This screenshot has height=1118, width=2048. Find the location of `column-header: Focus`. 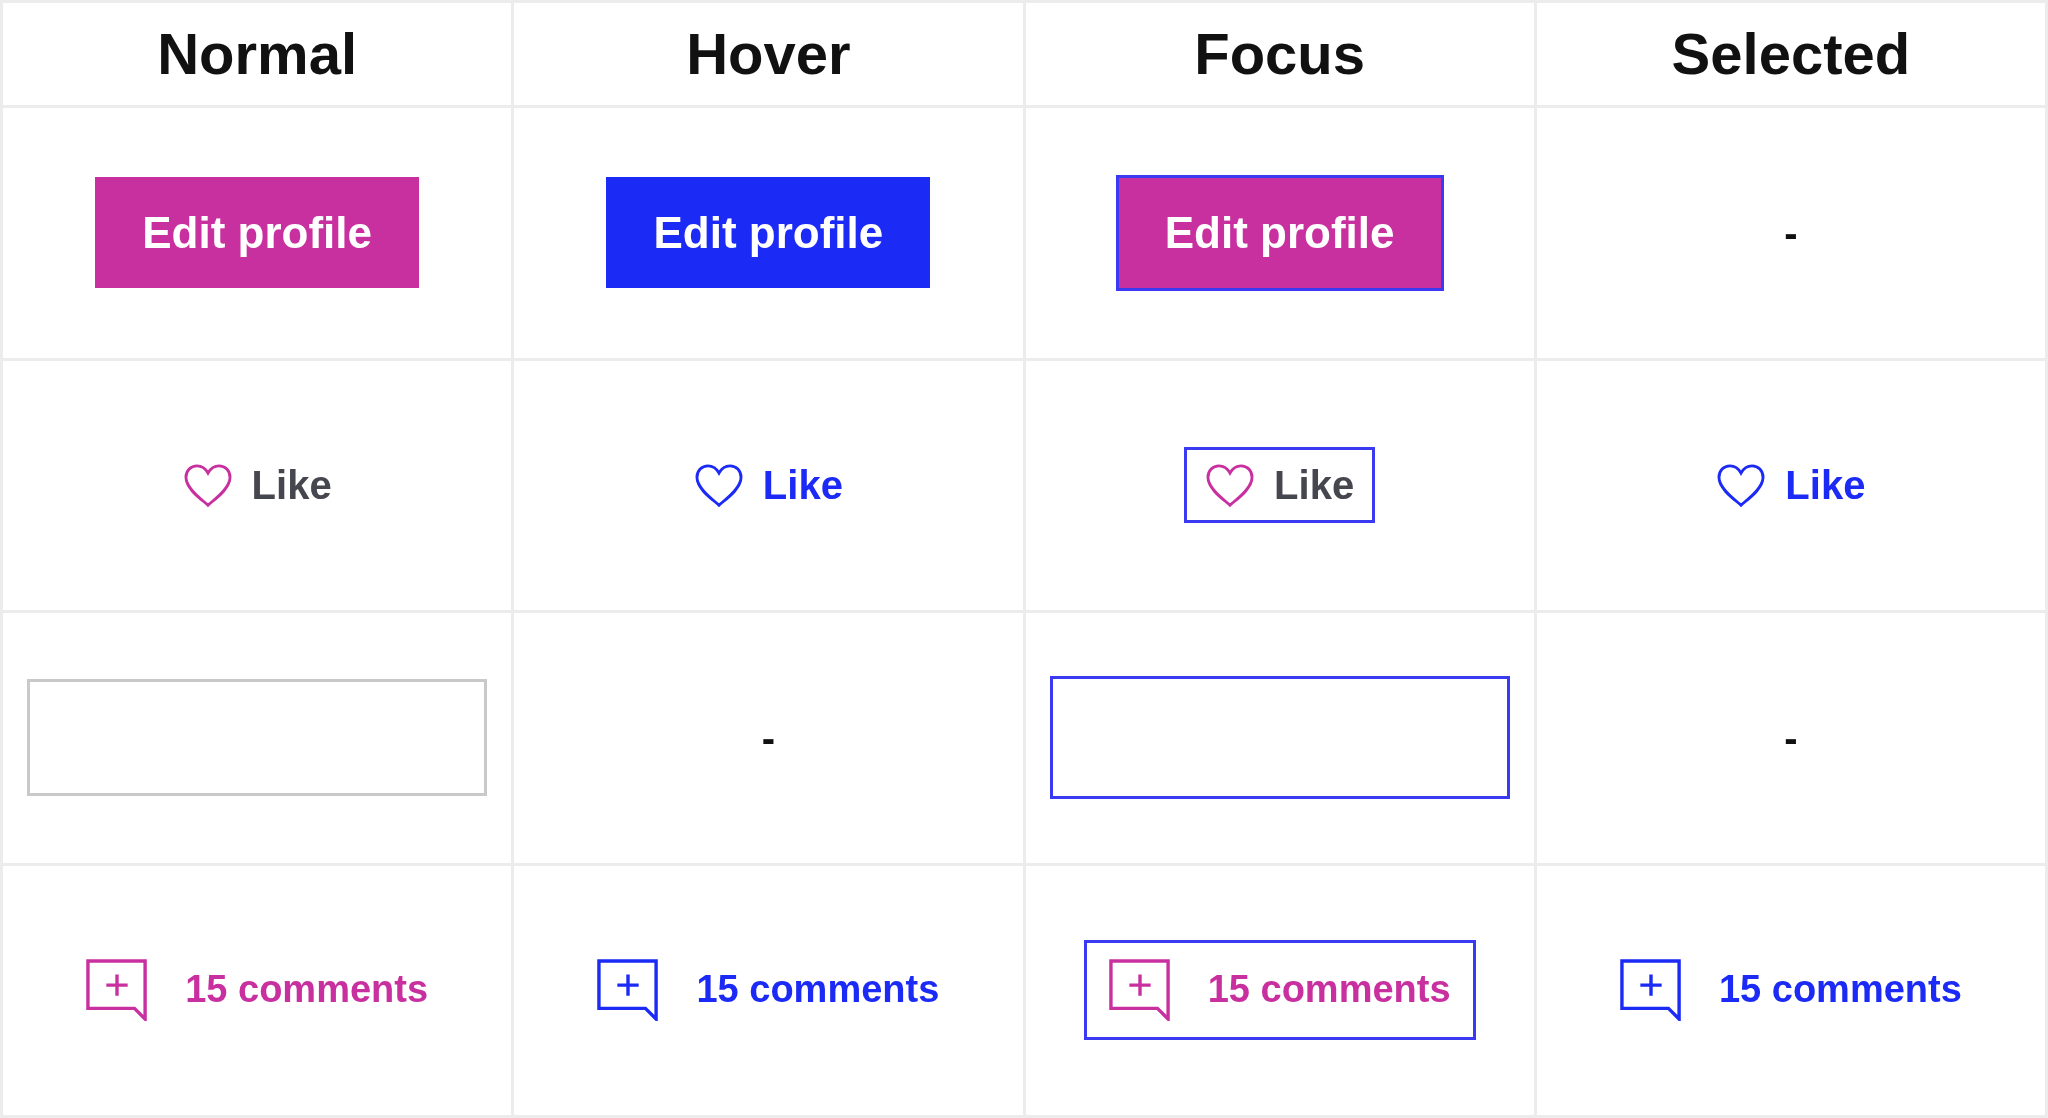

column-header: Focus is located at coordinates (1280, 54).